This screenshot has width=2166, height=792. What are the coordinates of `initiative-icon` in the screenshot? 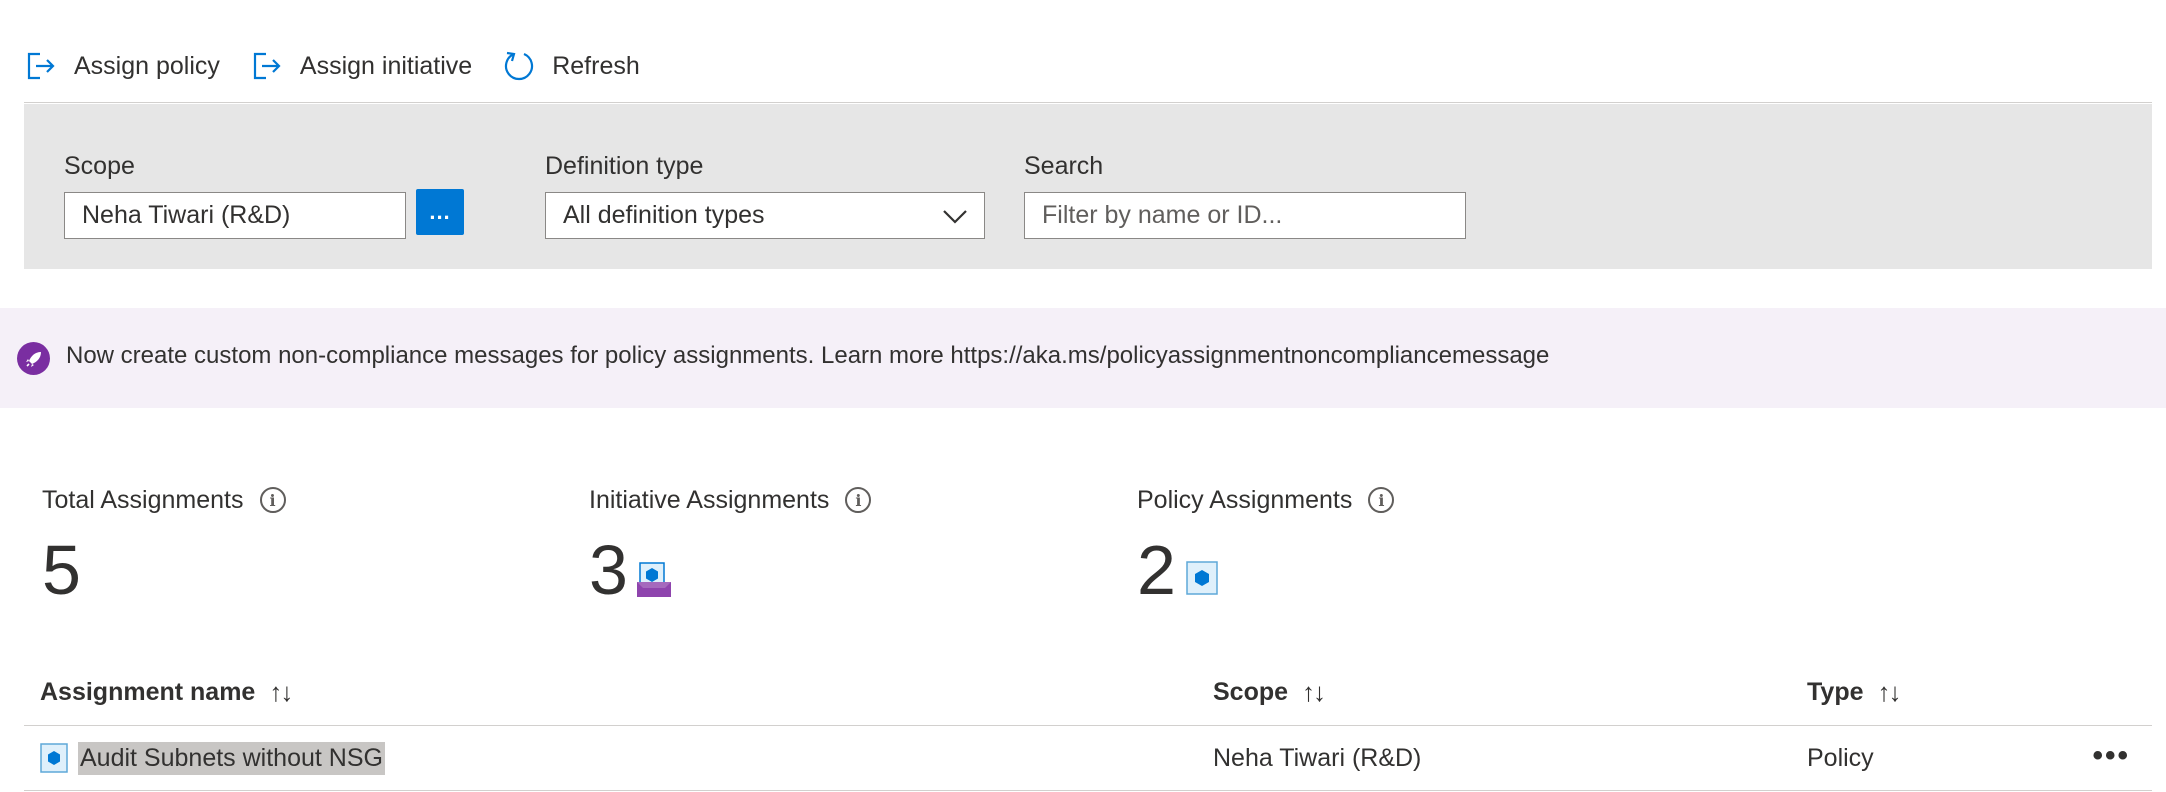 It's located at (654, 581).